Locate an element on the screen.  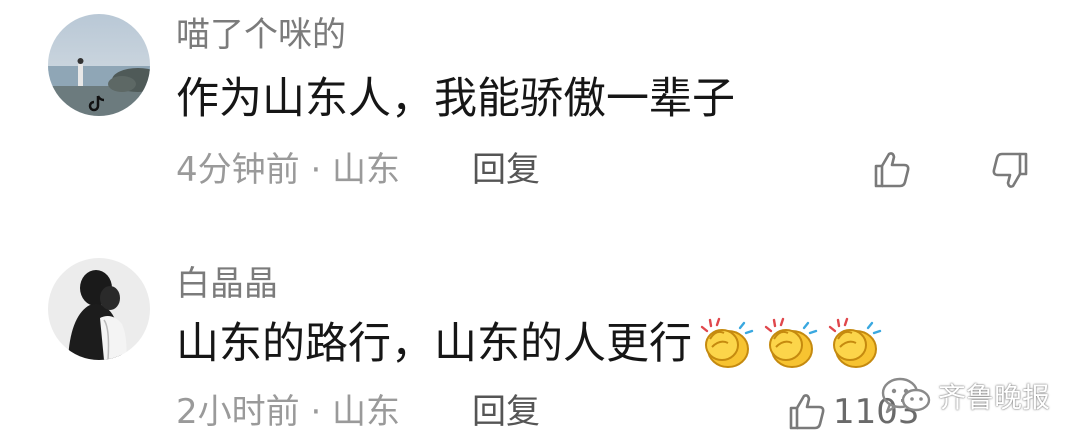
comment-meta: 2小时前 · 山东 is located at coordinates (288, 412).